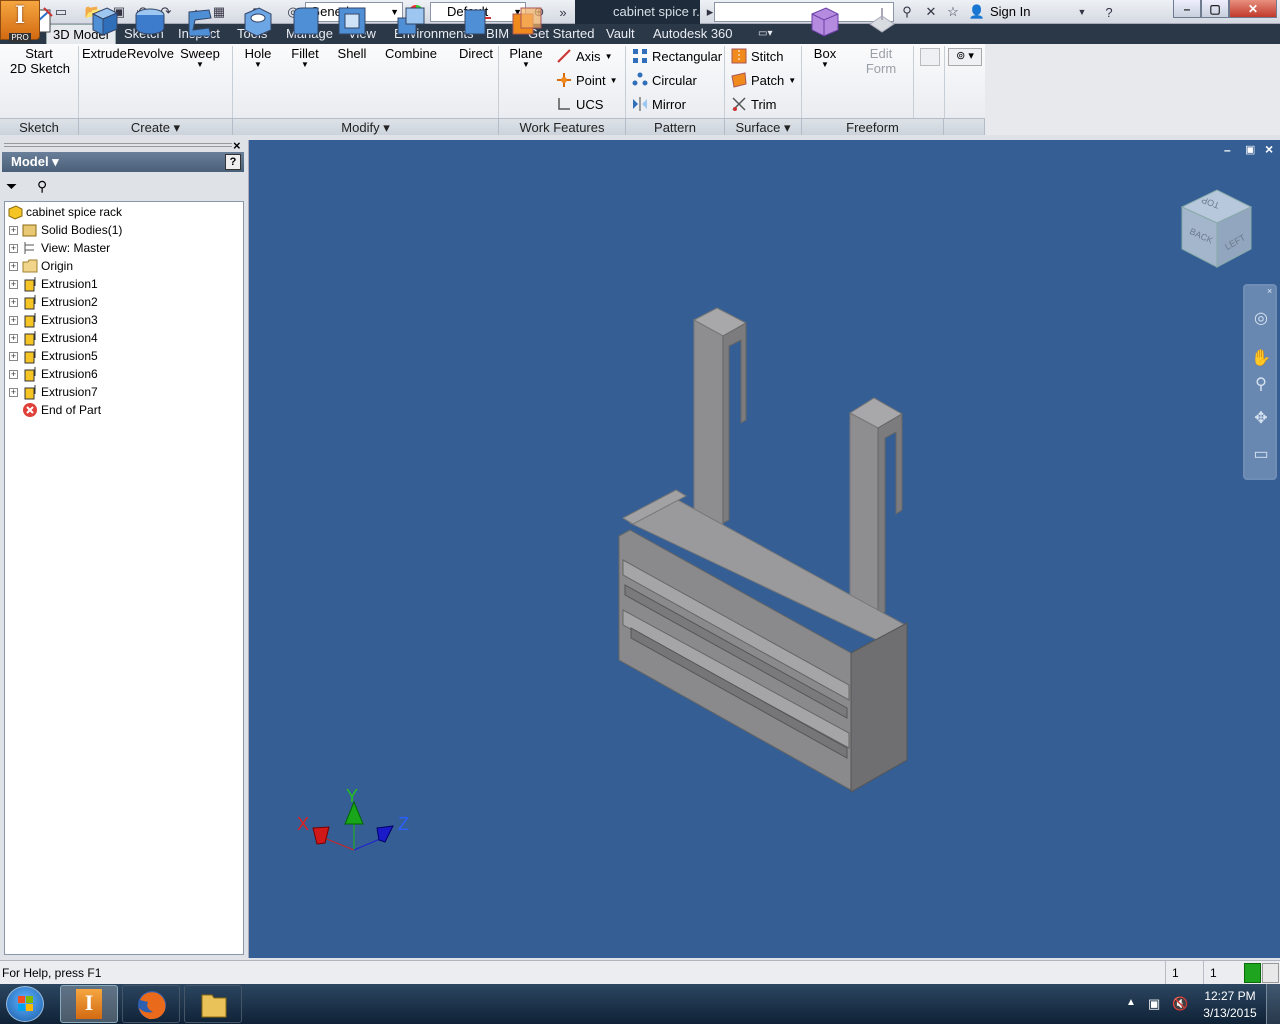  Describe the element at coordinates (89, 1004) in the screenshot. I see `taskbar-inventor: I` at that location.